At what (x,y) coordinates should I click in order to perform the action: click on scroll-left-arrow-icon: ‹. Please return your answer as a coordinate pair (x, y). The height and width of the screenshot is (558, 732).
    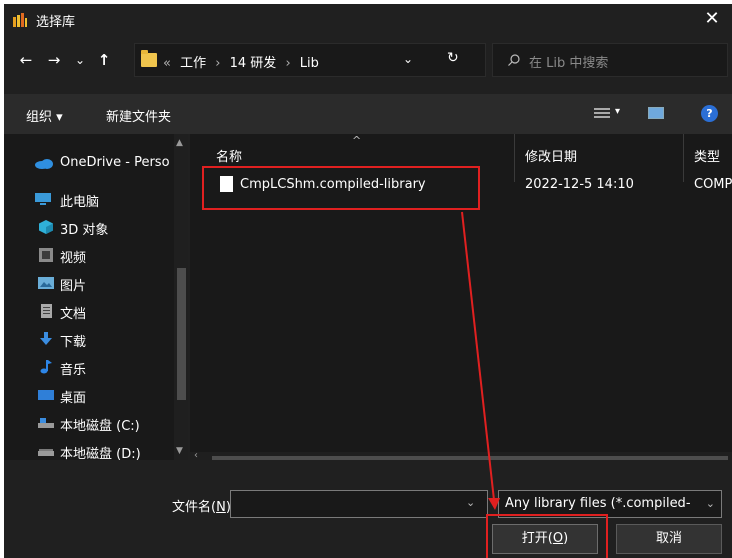
    Looking at the image, I should click on (196, 455).